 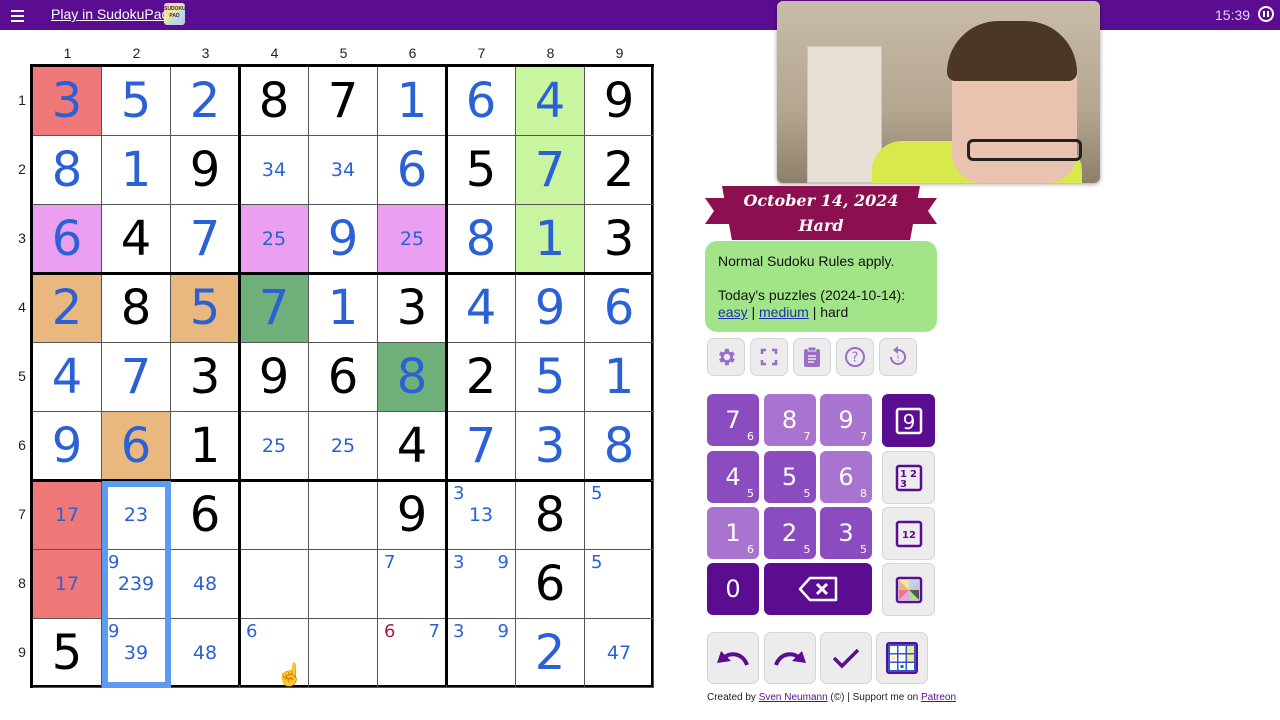 I want to click on cell-r3c2: 4, so click(x=136, y=239).